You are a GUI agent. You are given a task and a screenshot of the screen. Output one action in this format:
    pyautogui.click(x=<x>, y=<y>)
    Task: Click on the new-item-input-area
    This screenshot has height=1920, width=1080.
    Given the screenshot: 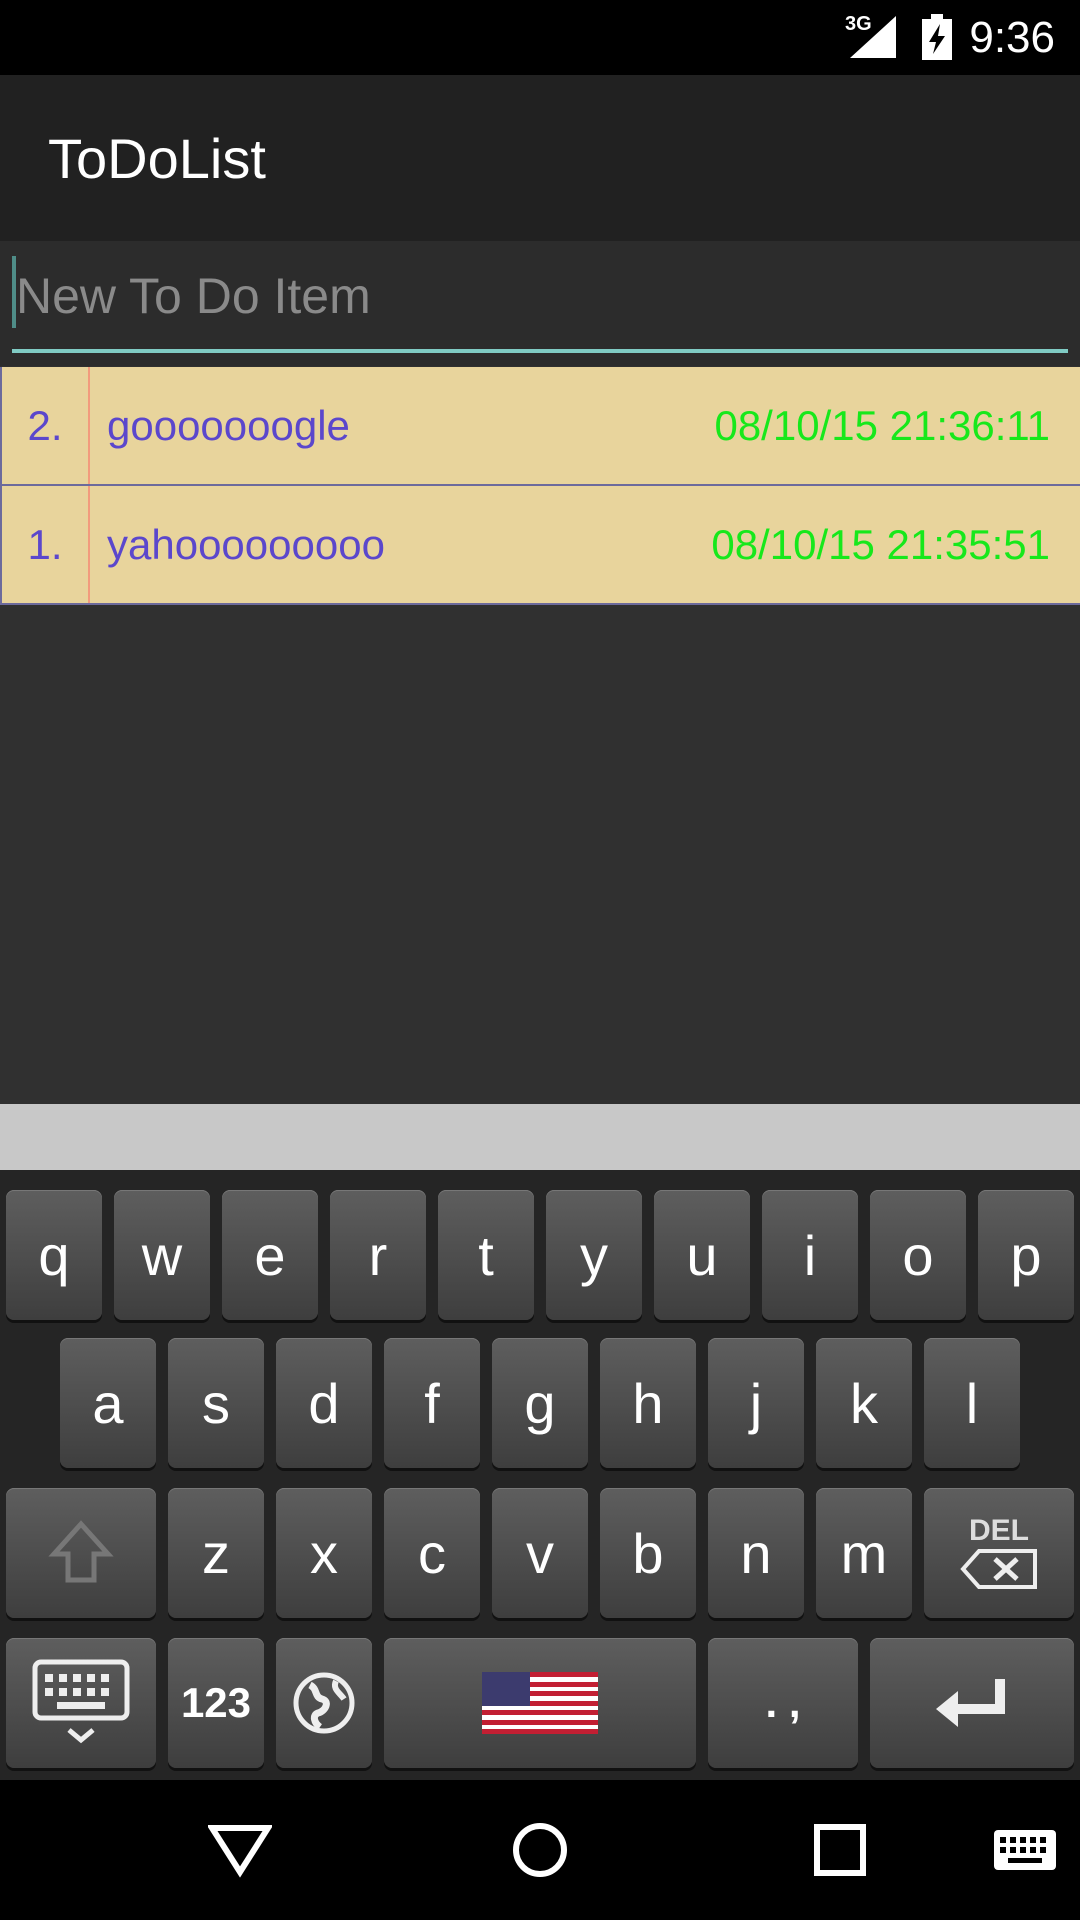 What is the action you would take?
    pyautogui.click(x=540, y=303)
    